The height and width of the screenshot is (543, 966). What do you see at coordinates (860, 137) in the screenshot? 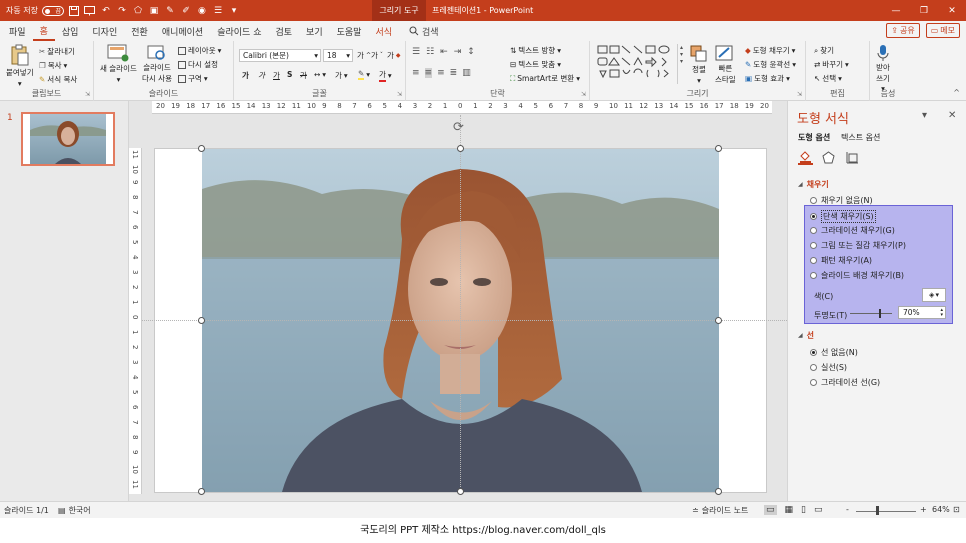
I see `tab-text-options: 텍스트 옵션` at bounding box center [860, 137].